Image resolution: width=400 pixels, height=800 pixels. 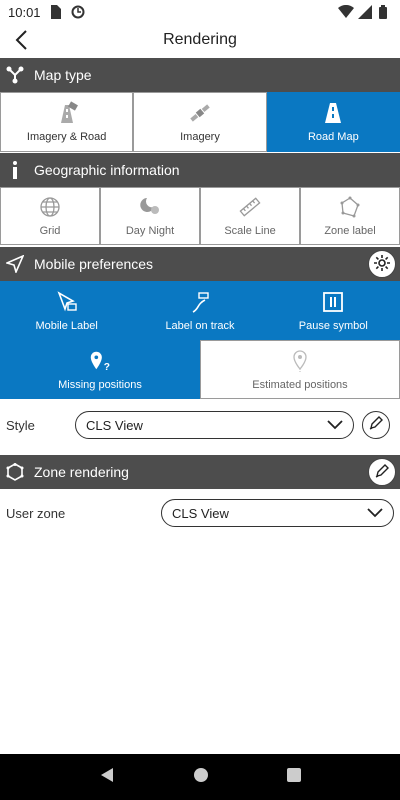 What do you see at coordinates (350, 231) in the screenshot?
I see `geo-option-label: Zone label` at bounding box center [350, 231].